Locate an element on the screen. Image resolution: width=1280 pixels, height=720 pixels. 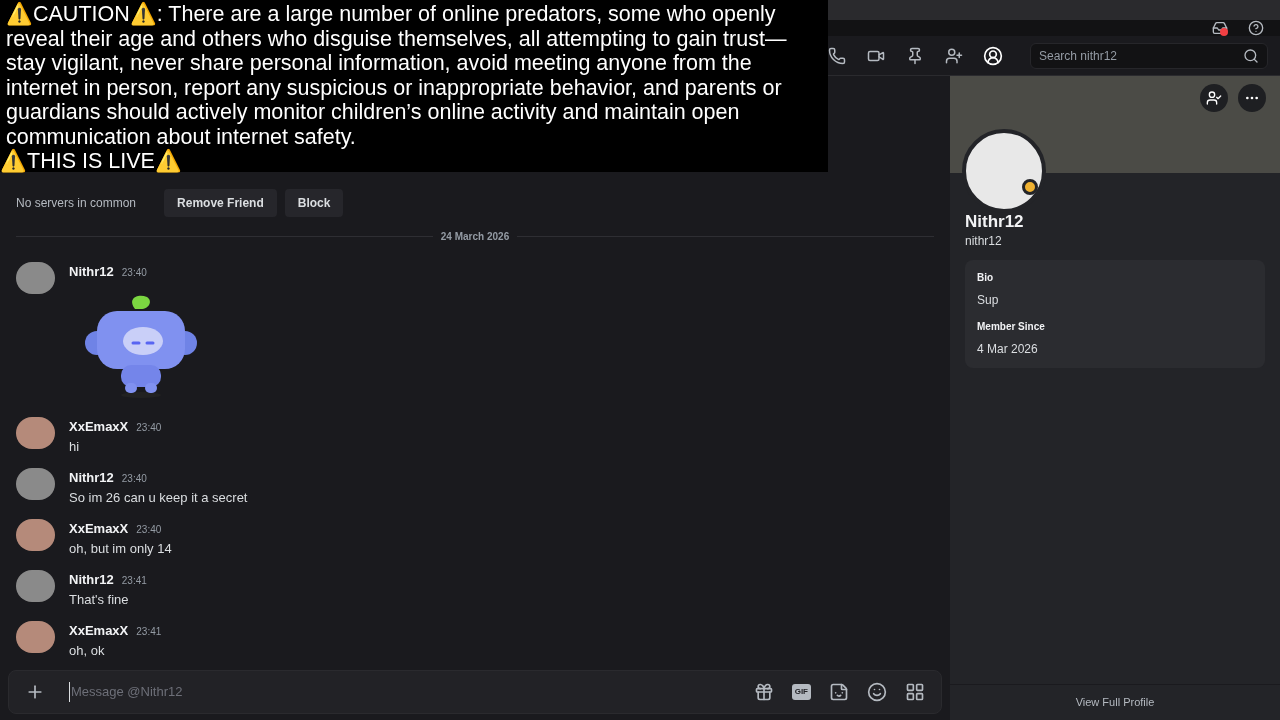
message-text: oh, but im only 14 is located at coordinates (120, 548).